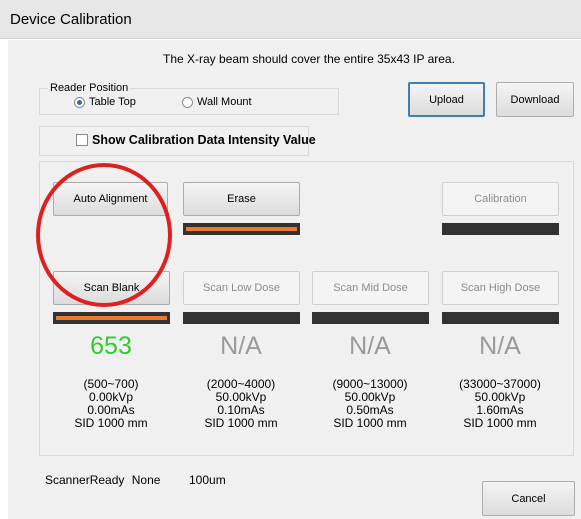  I want to click on scan-info-0: (500~700) 0.00kVp 0.00mAs SID 1000 mm, so click(111, 404).